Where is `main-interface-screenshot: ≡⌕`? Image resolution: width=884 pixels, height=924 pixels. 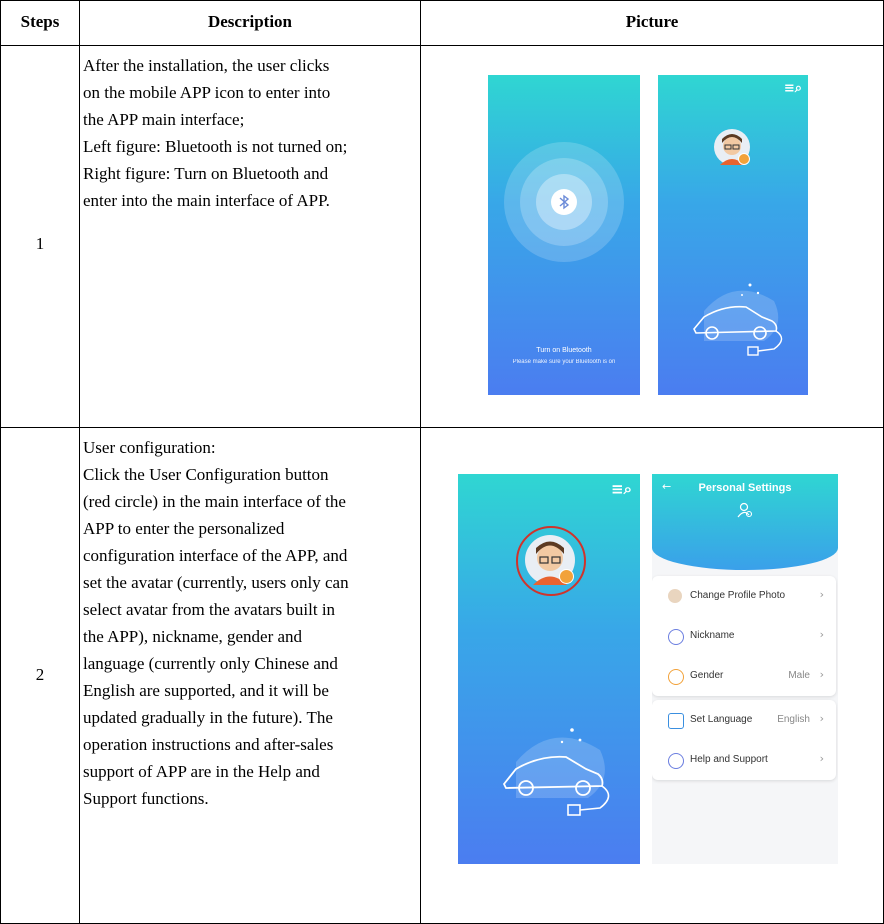 main-interface-screenshot: ≡⌕ is located at coordinates (733, 235).